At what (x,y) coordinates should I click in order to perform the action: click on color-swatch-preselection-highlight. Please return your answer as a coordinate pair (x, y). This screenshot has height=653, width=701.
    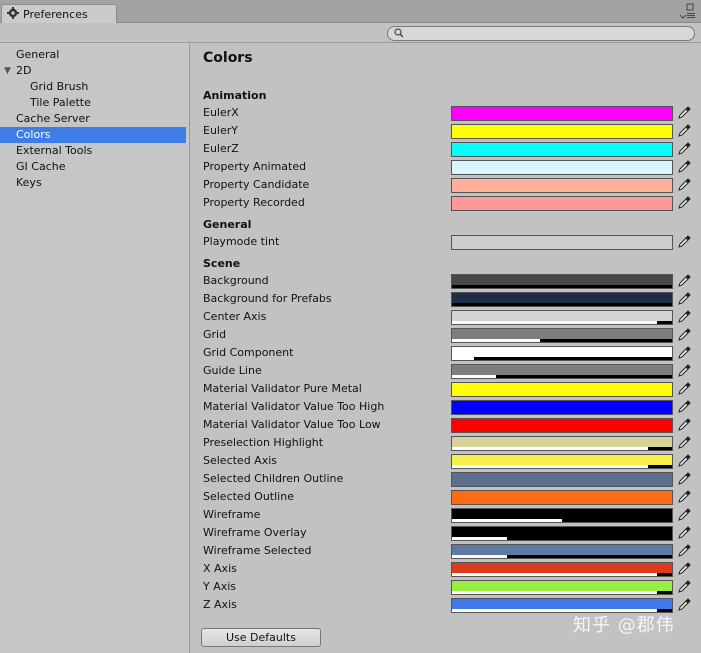
    Looking at the image, I should click on (562, 443).